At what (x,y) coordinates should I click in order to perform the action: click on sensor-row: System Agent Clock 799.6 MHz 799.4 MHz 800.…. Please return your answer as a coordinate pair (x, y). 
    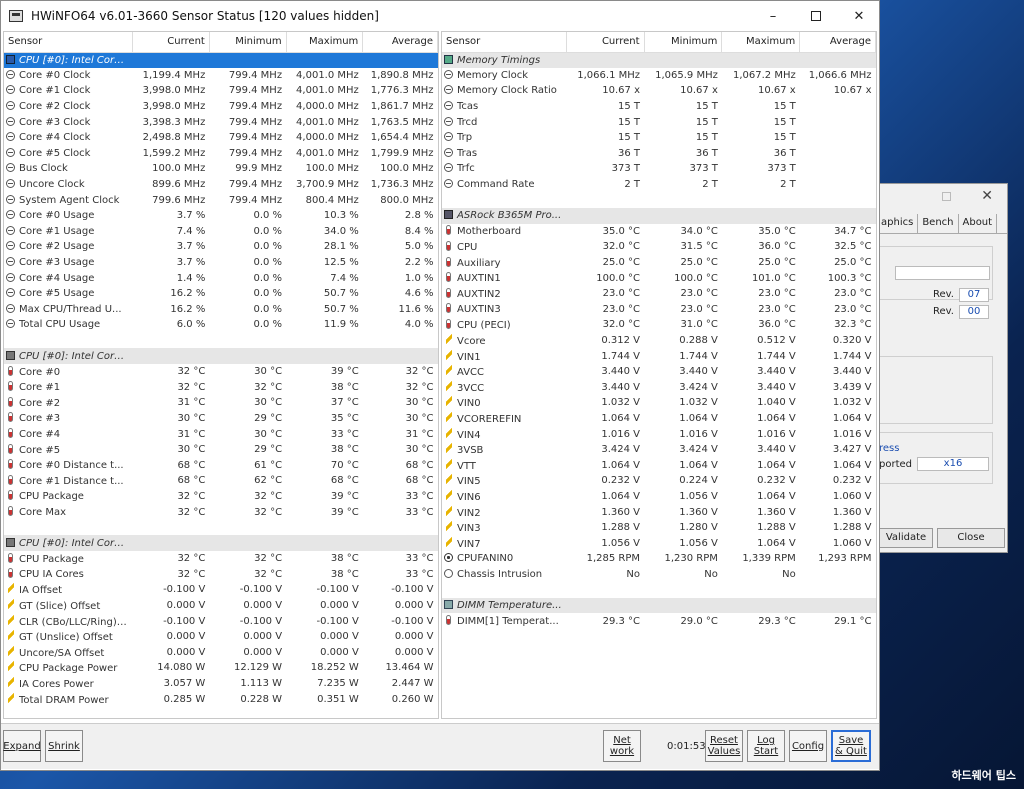
    Looking at the image, I should click on (221, 200).